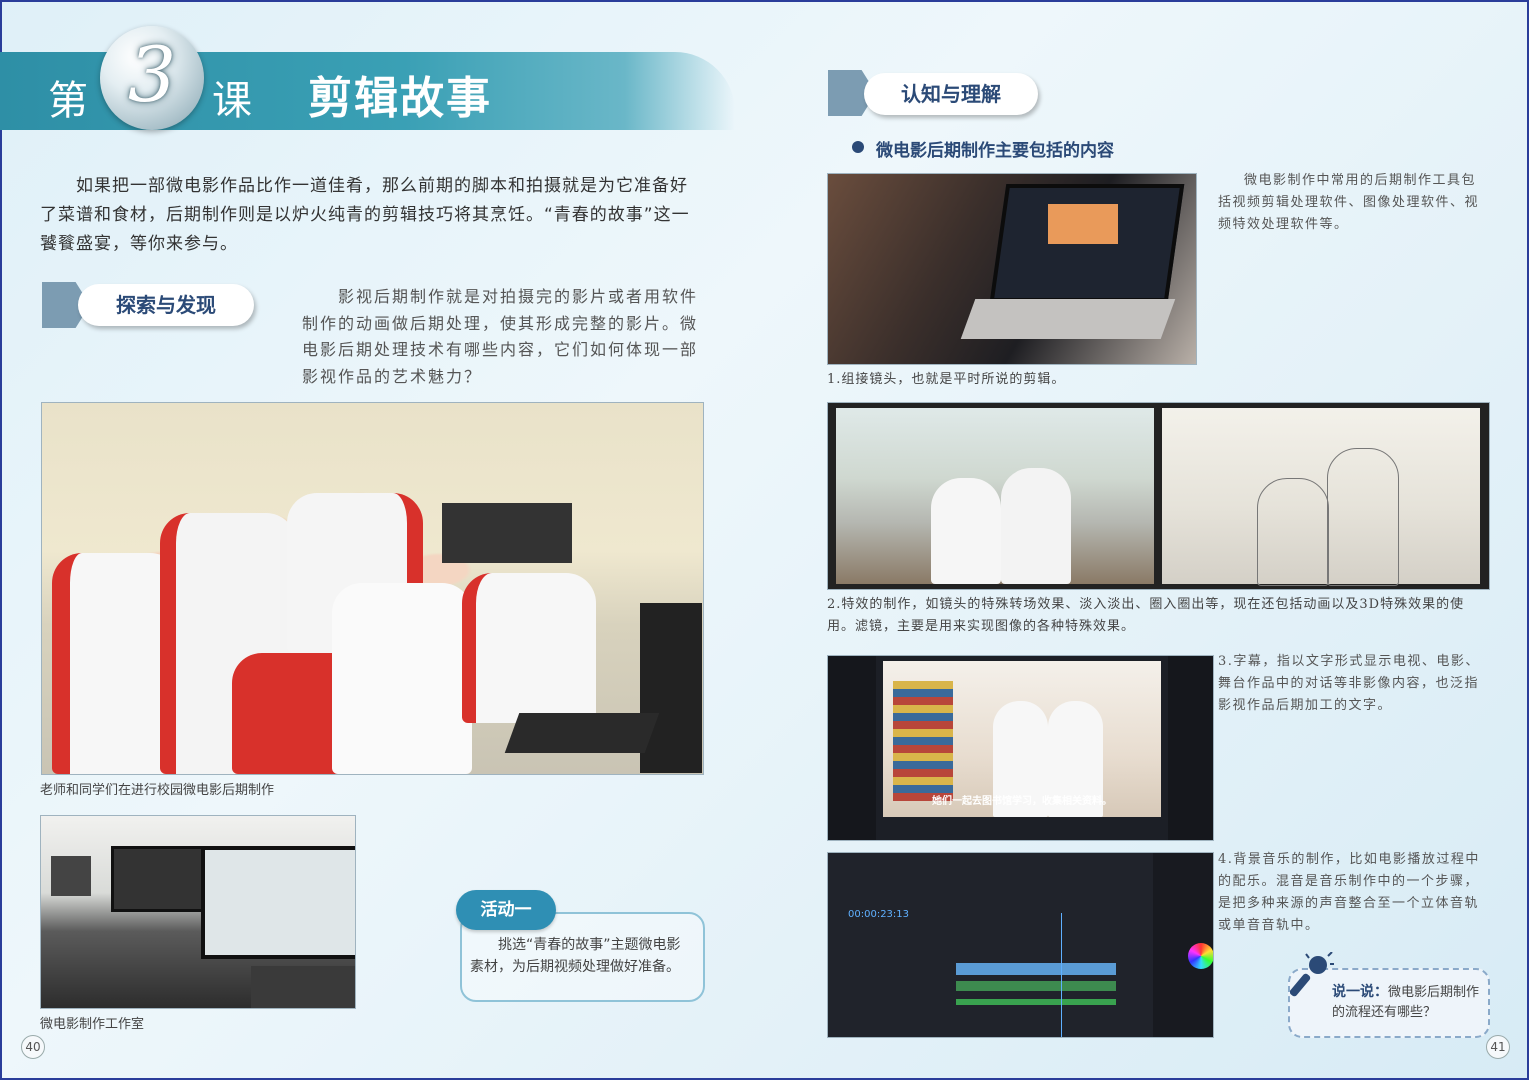 Image resolution: width=1529 pixels, height=1080 pixels. I want to click on lesson-prefix: 第, so click(68, 101).